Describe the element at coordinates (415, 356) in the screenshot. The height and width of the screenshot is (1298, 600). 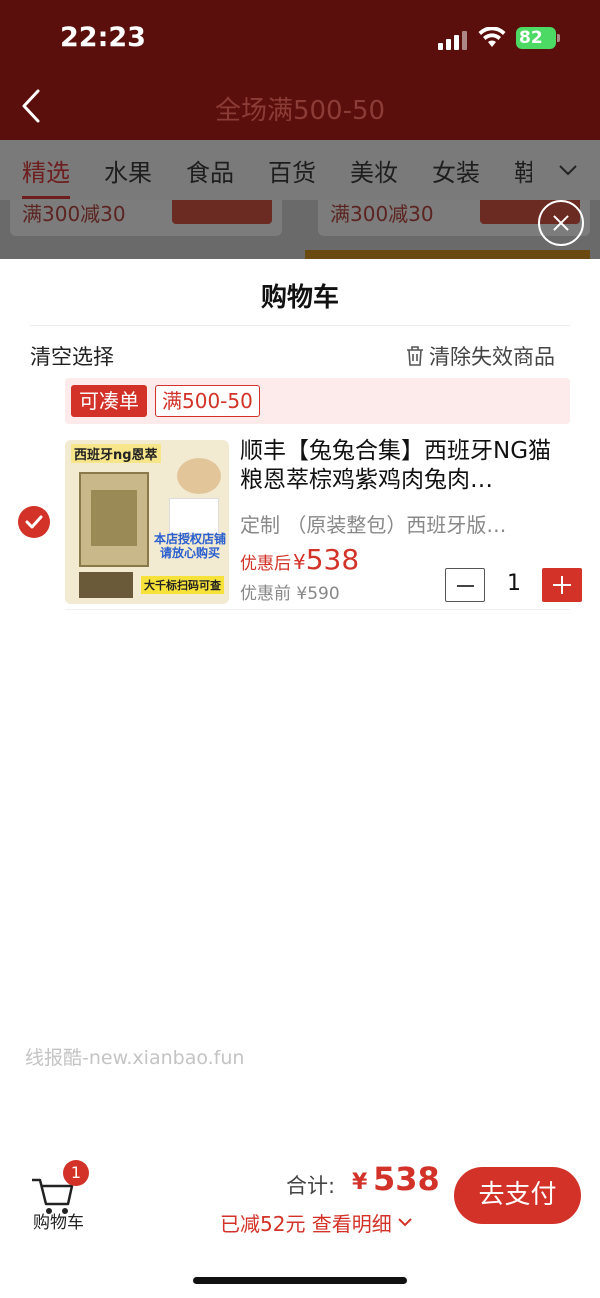
I see `trash-icon` at that location.